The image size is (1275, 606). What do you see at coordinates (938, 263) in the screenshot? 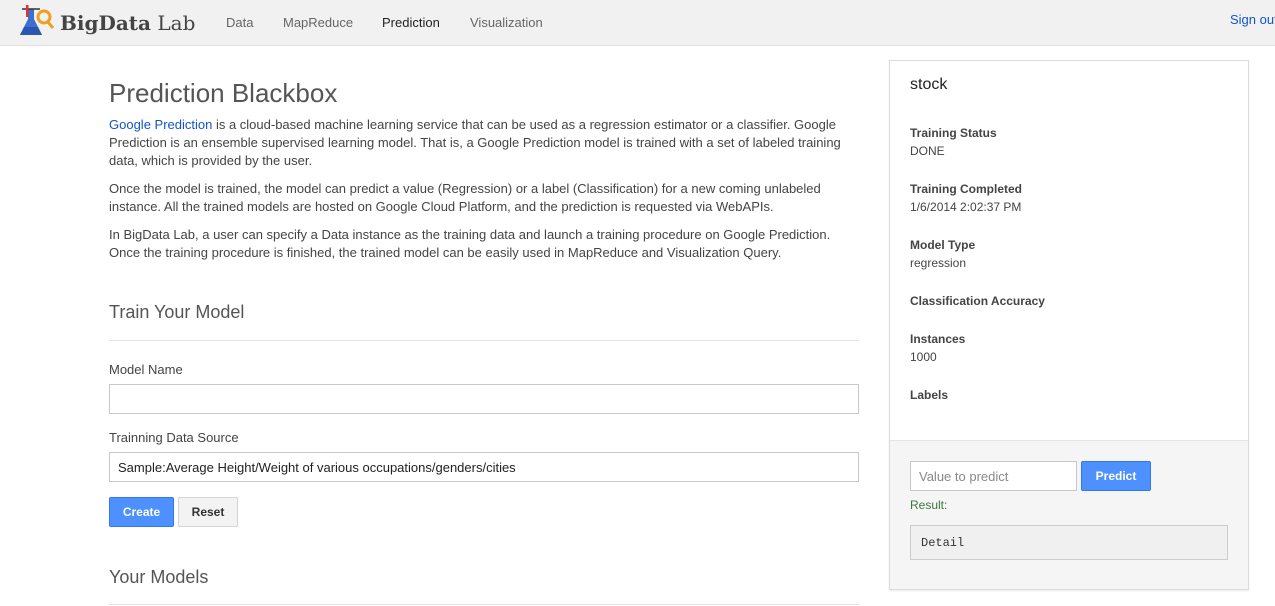
I see `model-type-value: regression` at bounding box center [938, 263].